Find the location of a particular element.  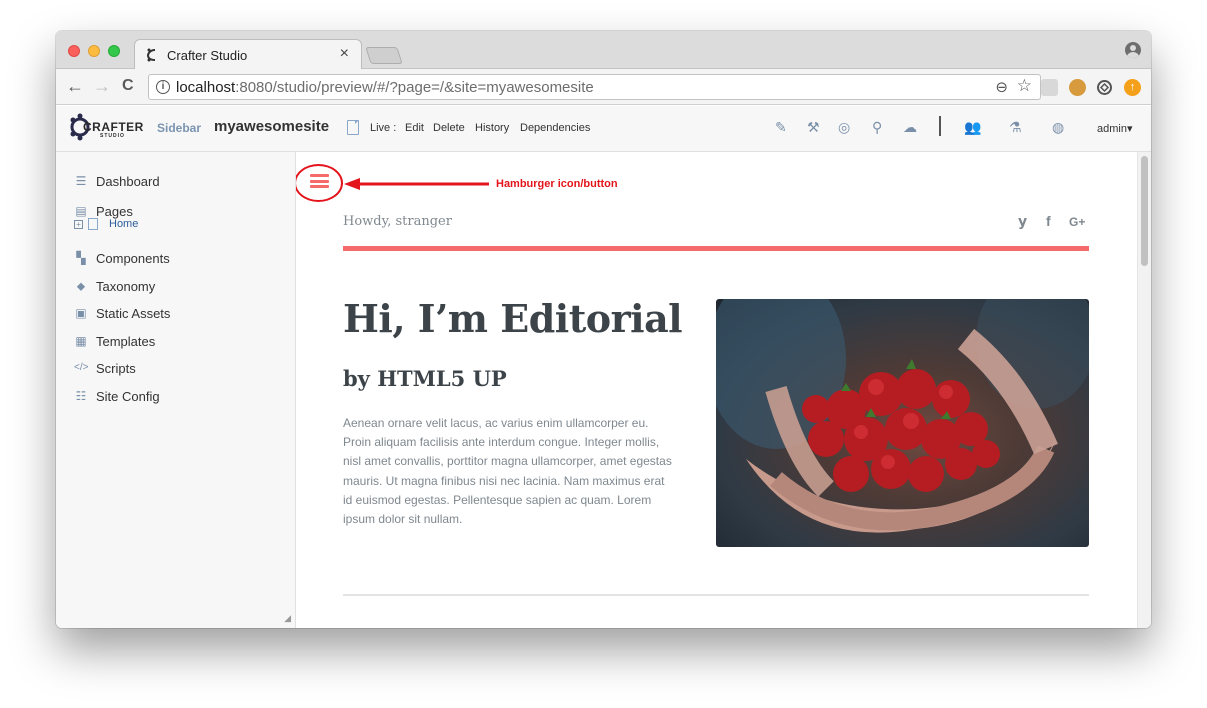

static-assets-icon: ▣ is located at coordinates (81, 313).